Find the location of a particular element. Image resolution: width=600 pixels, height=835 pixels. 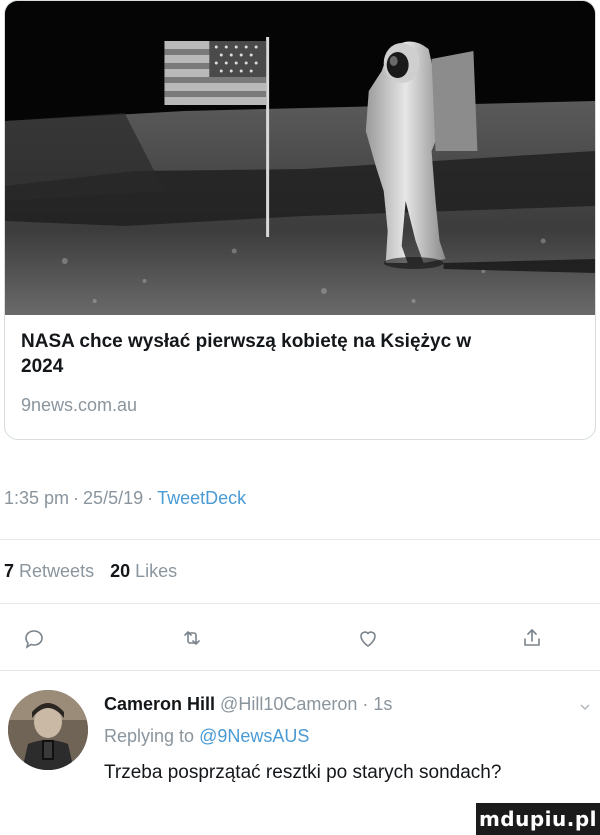

chevron-down-icon is located at coordinates (585, 707).